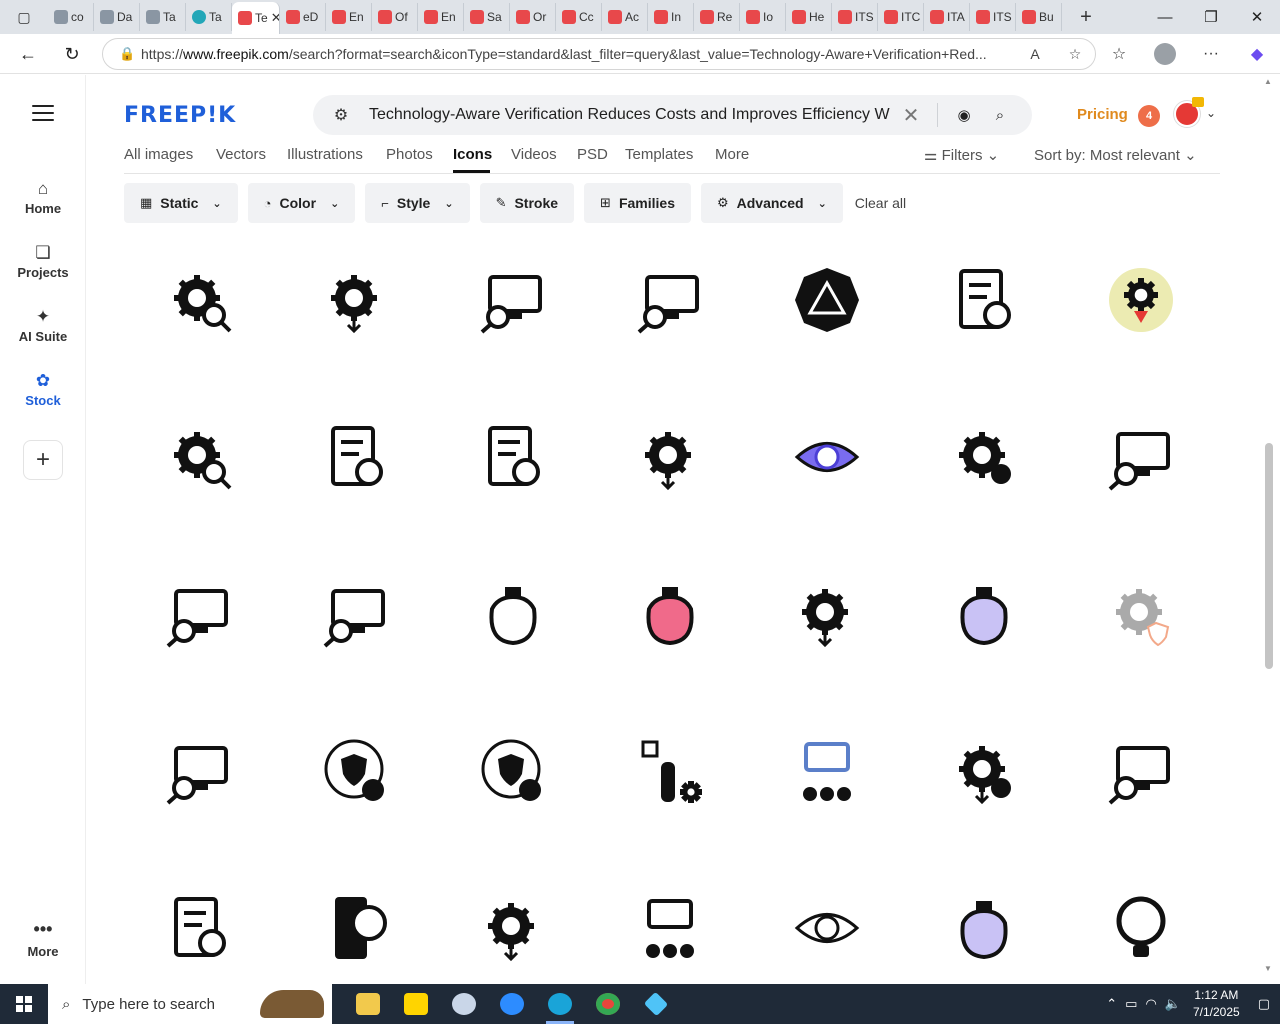 This screenshot has width=1280, height=1024. What do you see at coordinates (533, 17) in the screenshot?
I see `browser-tab: Or` at bounding box center [533, 17].